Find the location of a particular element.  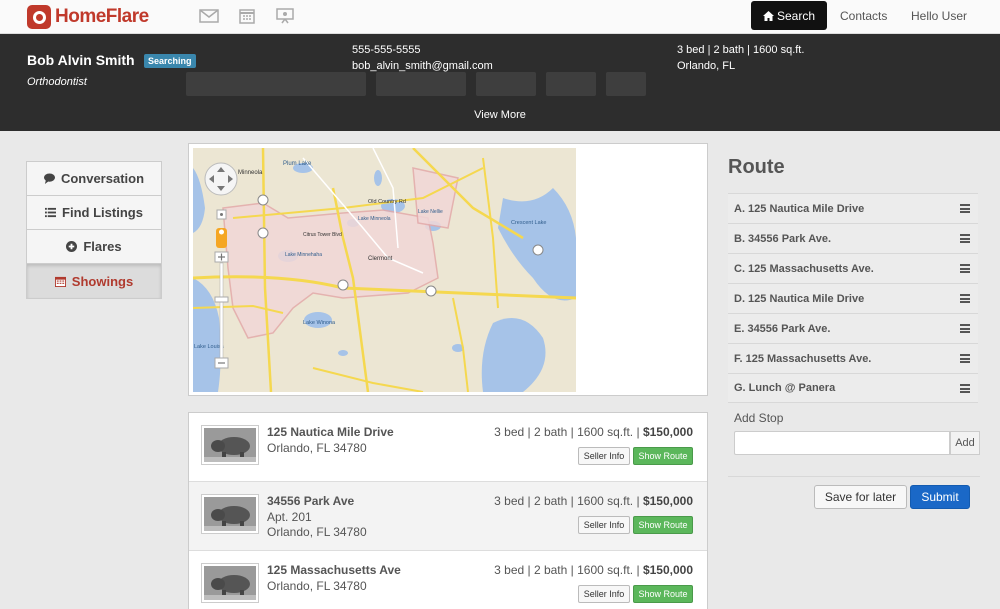

tab-flares: Flares is located at coordinates (94, 247).